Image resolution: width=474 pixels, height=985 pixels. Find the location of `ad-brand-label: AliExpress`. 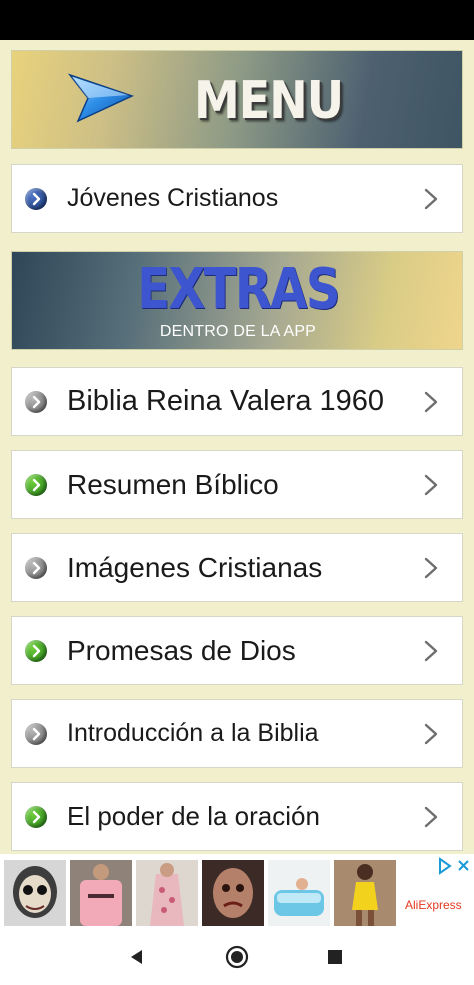

ad-brand-label: AliExpress is located at coordinates (433, 905).